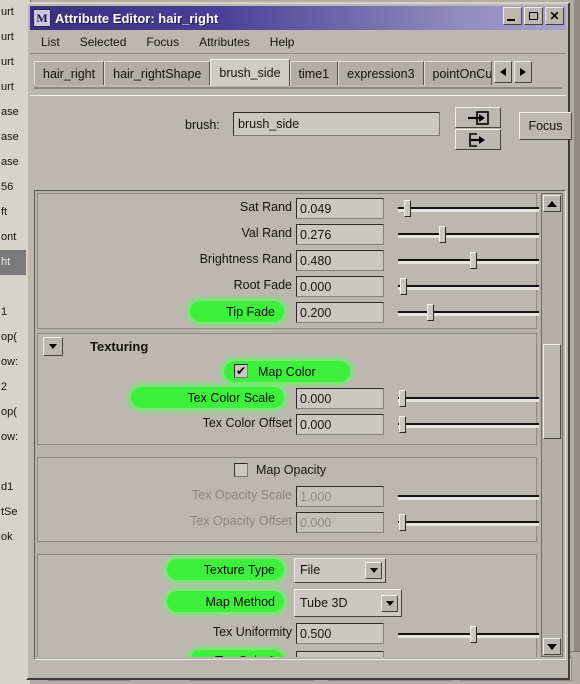  What do you see at coordinates (250, 72) in the screenshot?
I see `tab-brush-side: brush_side` at bounding box center [250, 72].